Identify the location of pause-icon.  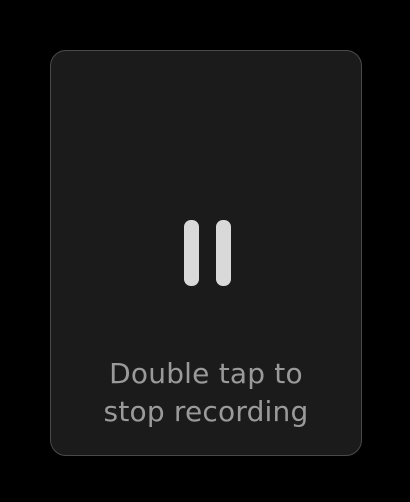
(208, 253).